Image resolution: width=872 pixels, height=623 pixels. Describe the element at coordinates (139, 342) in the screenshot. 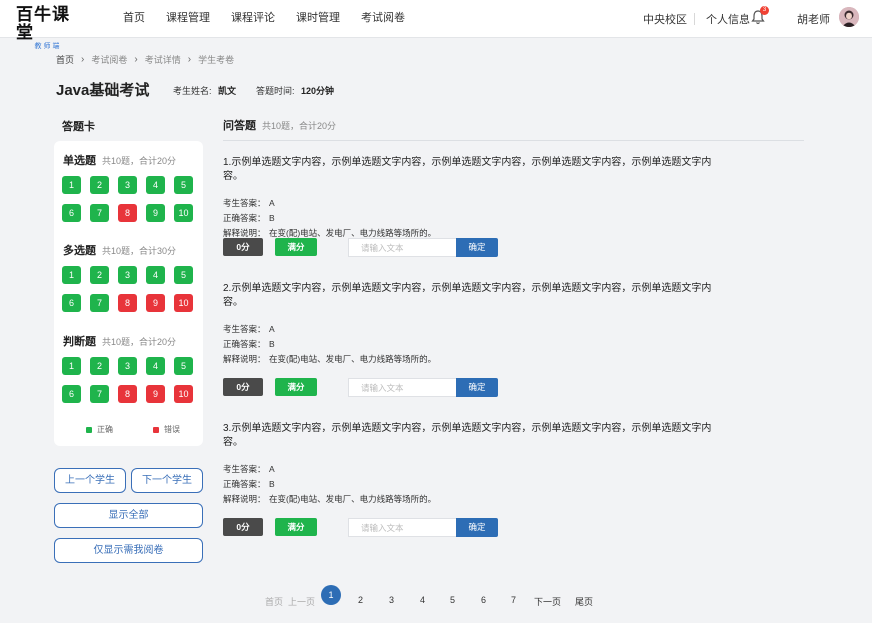

I see `true-false-summary: 共10题，合计20分` at that location.